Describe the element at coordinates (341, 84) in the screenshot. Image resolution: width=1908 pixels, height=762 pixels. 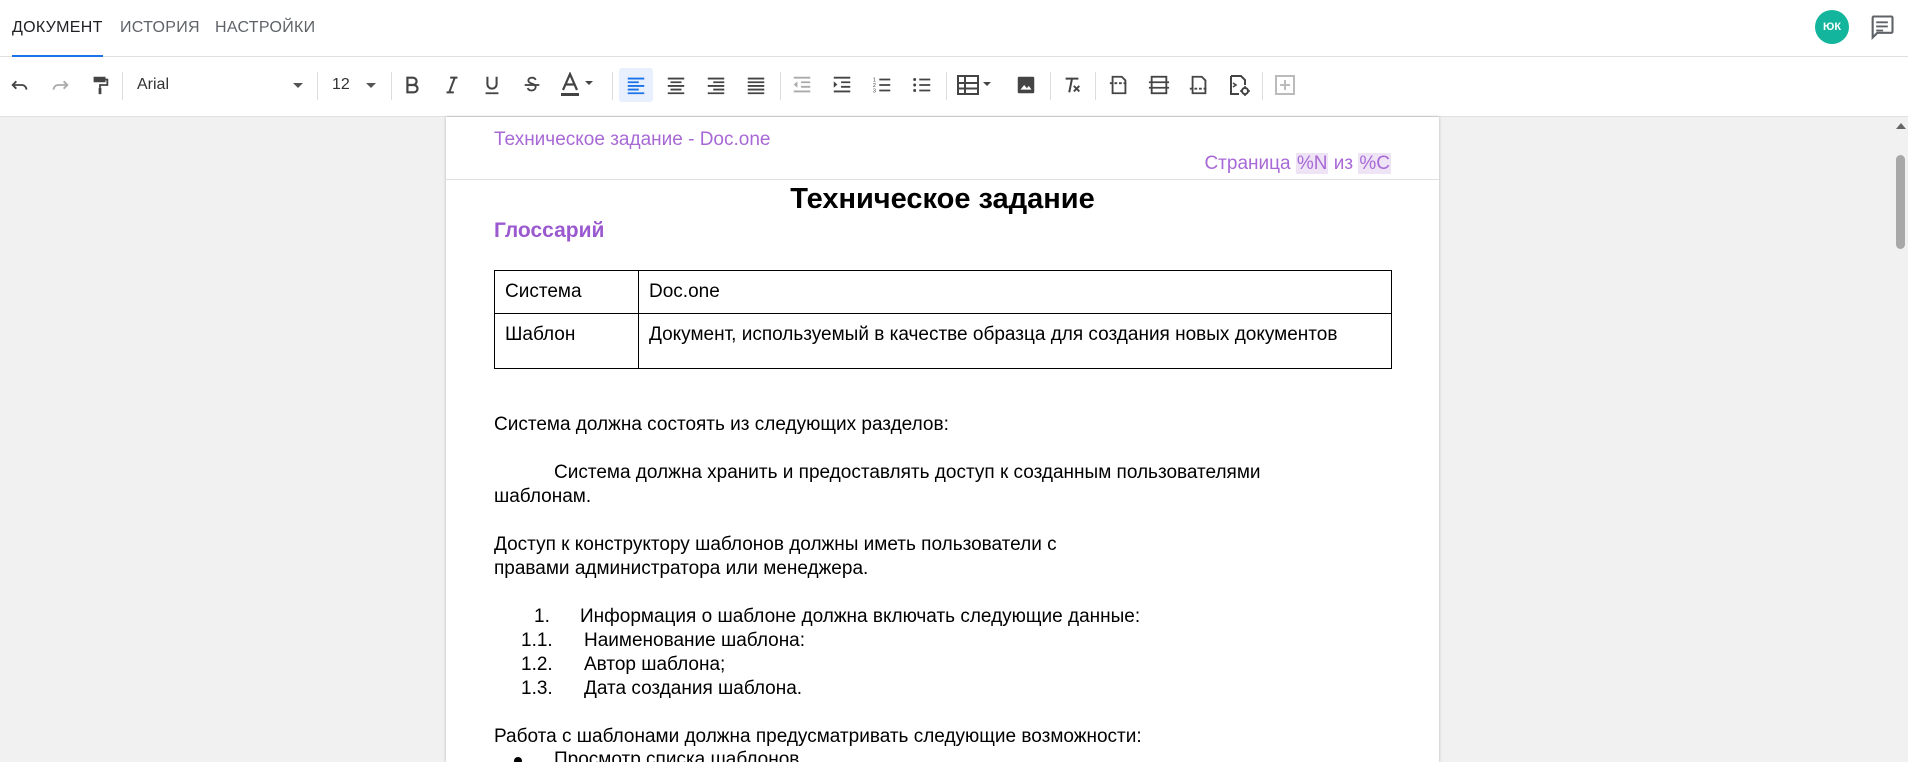
I see `font-size-value: 12` at that location.